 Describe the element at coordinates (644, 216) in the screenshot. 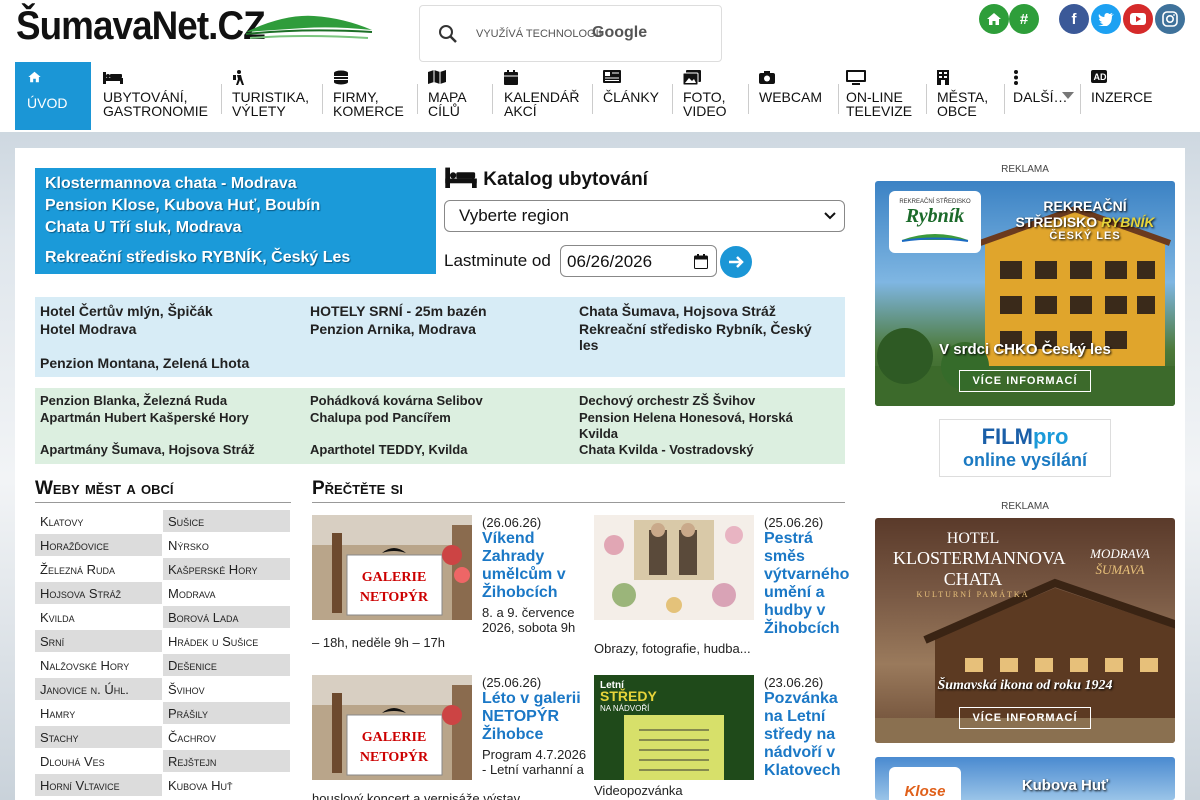

I see `region-select: Vyberte region` at that location.